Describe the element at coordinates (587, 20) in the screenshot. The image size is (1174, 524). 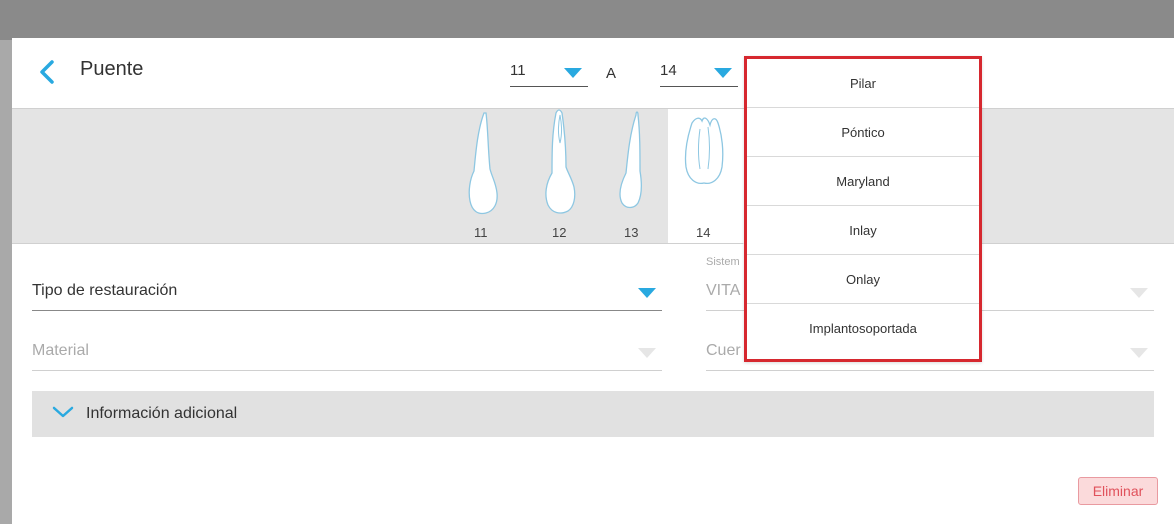
I see `background-app-header` at that location.